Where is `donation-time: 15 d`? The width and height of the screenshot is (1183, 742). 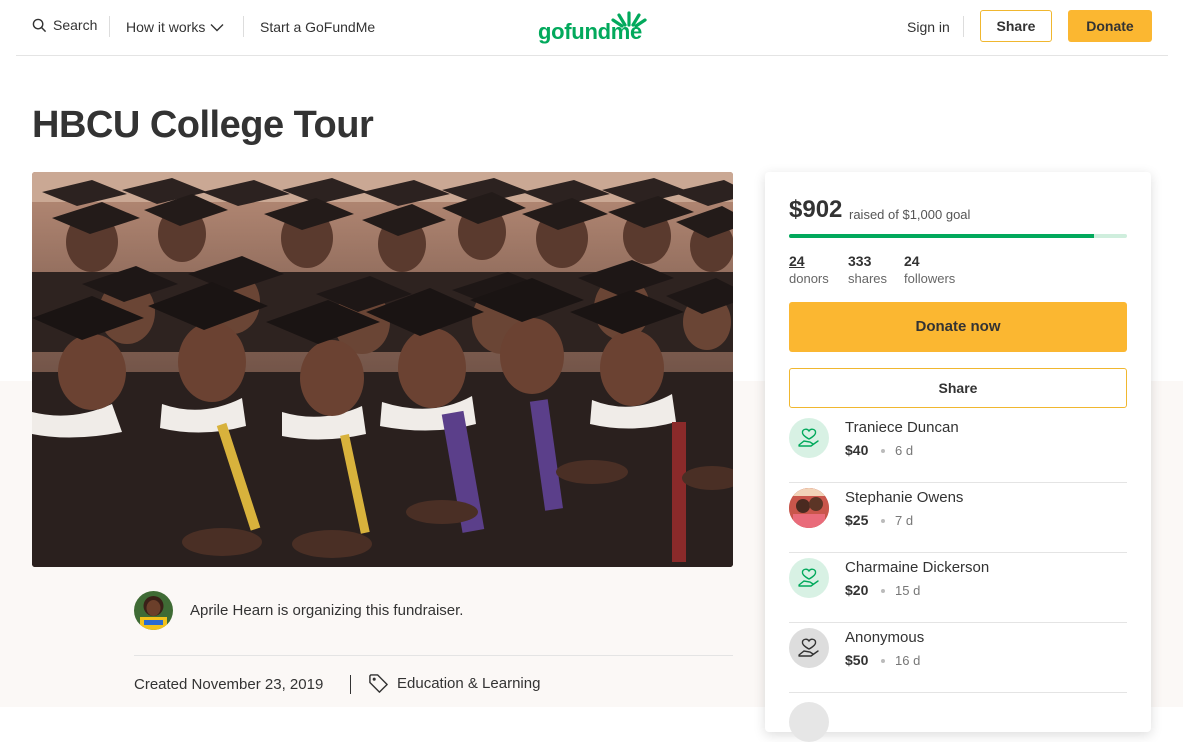 donation-time: 15 d is located at coordinates (908, 590).